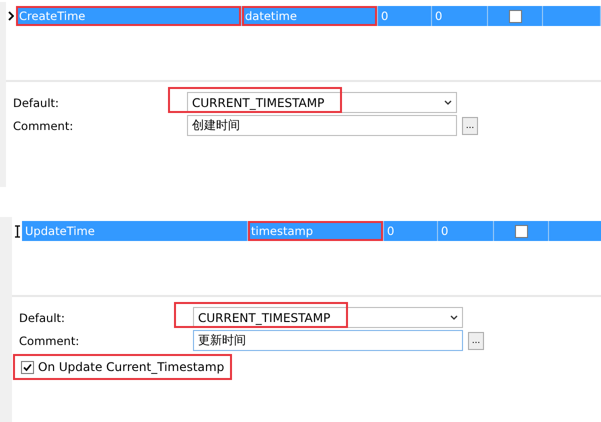 Image resolution: width=601 pixels, height=422 pixels. I want to click on text-cursor-icon, so click(17, 231).